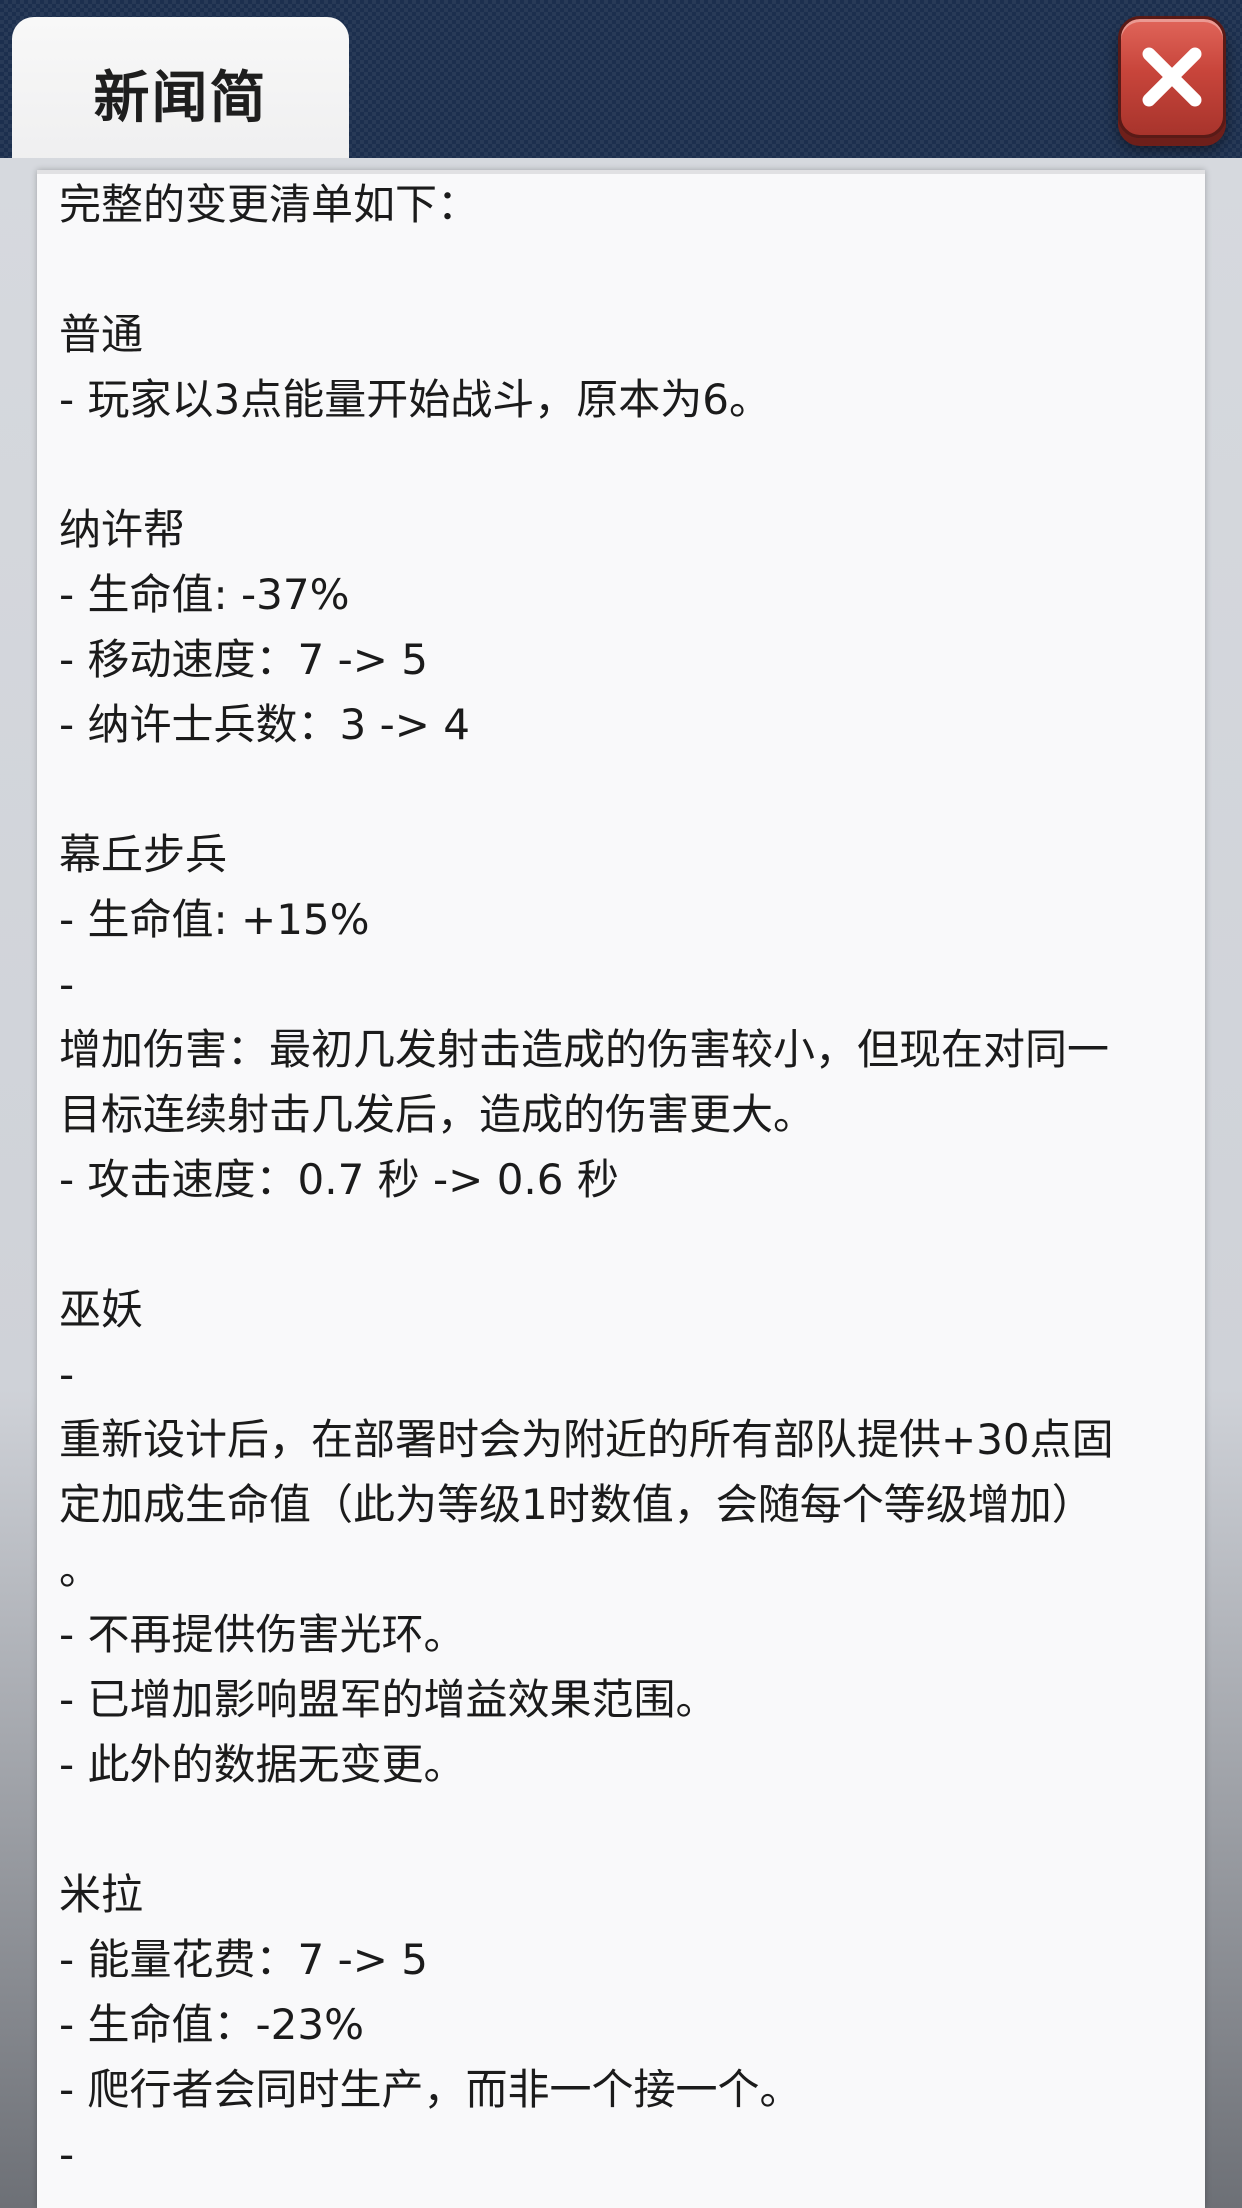 The image size is (1242, 2208). I want to click on content-line: - 不再提供伤害光环。, so click(262, 1634).